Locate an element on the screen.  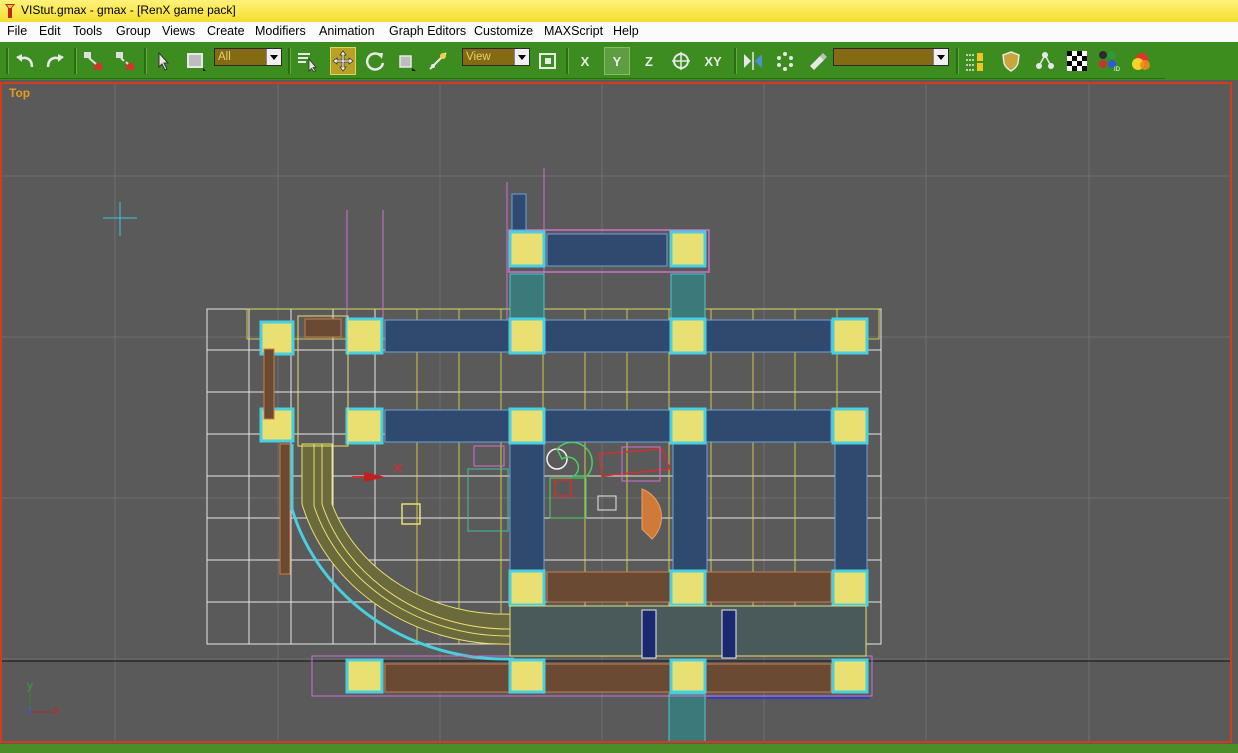
select-and-move-button is located at coordinates (343, 61).